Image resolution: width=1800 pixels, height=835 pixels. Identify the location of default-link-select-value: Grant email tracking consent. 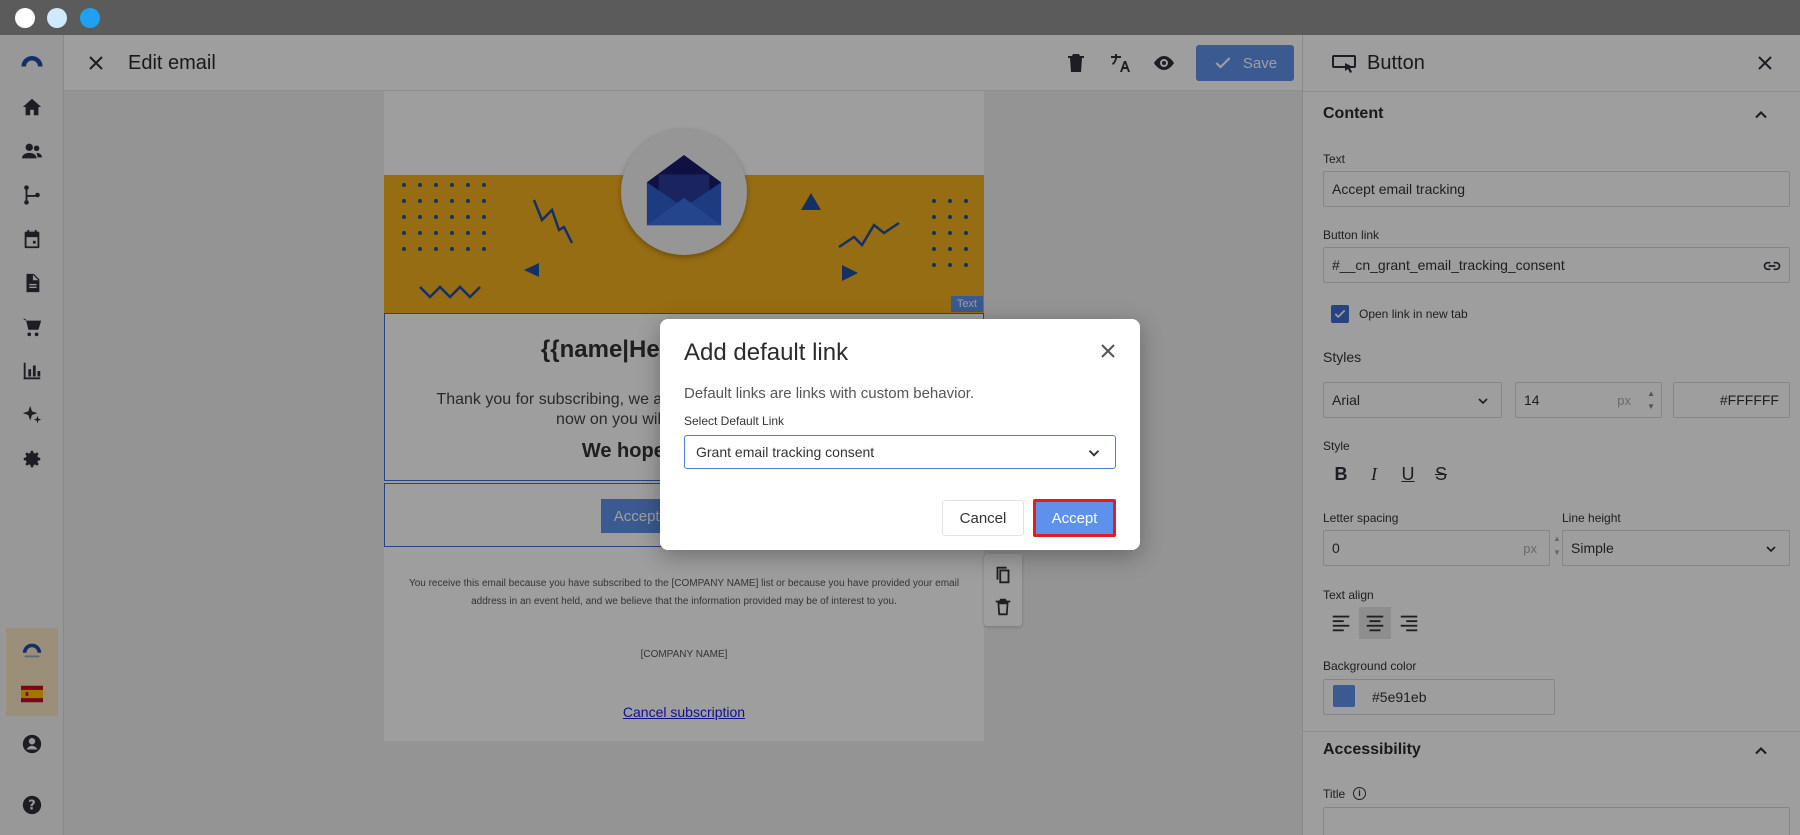
(785, 452).